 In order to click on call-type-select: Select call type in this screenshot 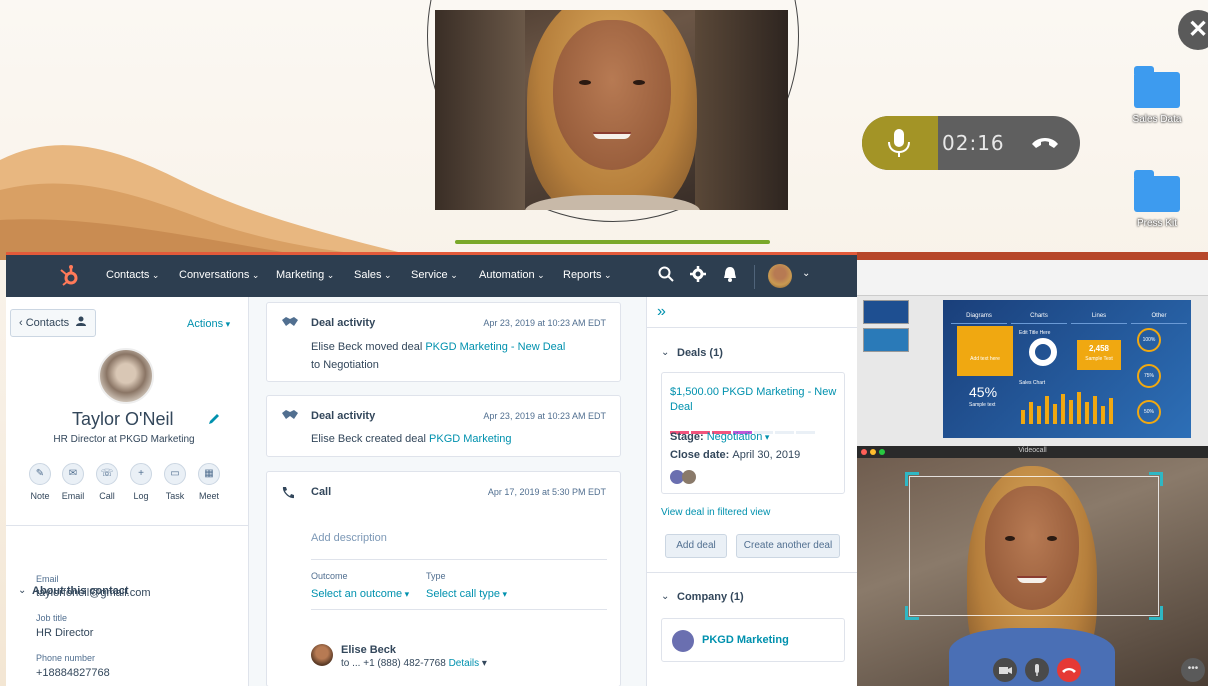, I will do `click(466, 594)`.